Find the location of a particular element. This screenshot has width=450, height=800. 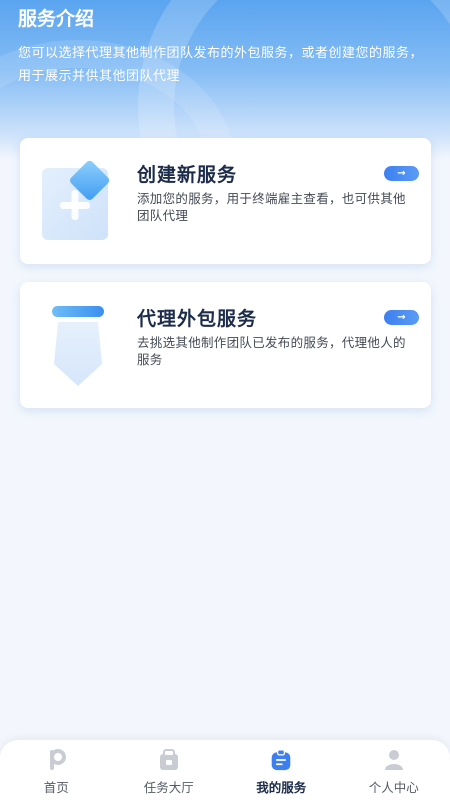

tab-profile: 个人中心 is located at coordinates (394, 770).